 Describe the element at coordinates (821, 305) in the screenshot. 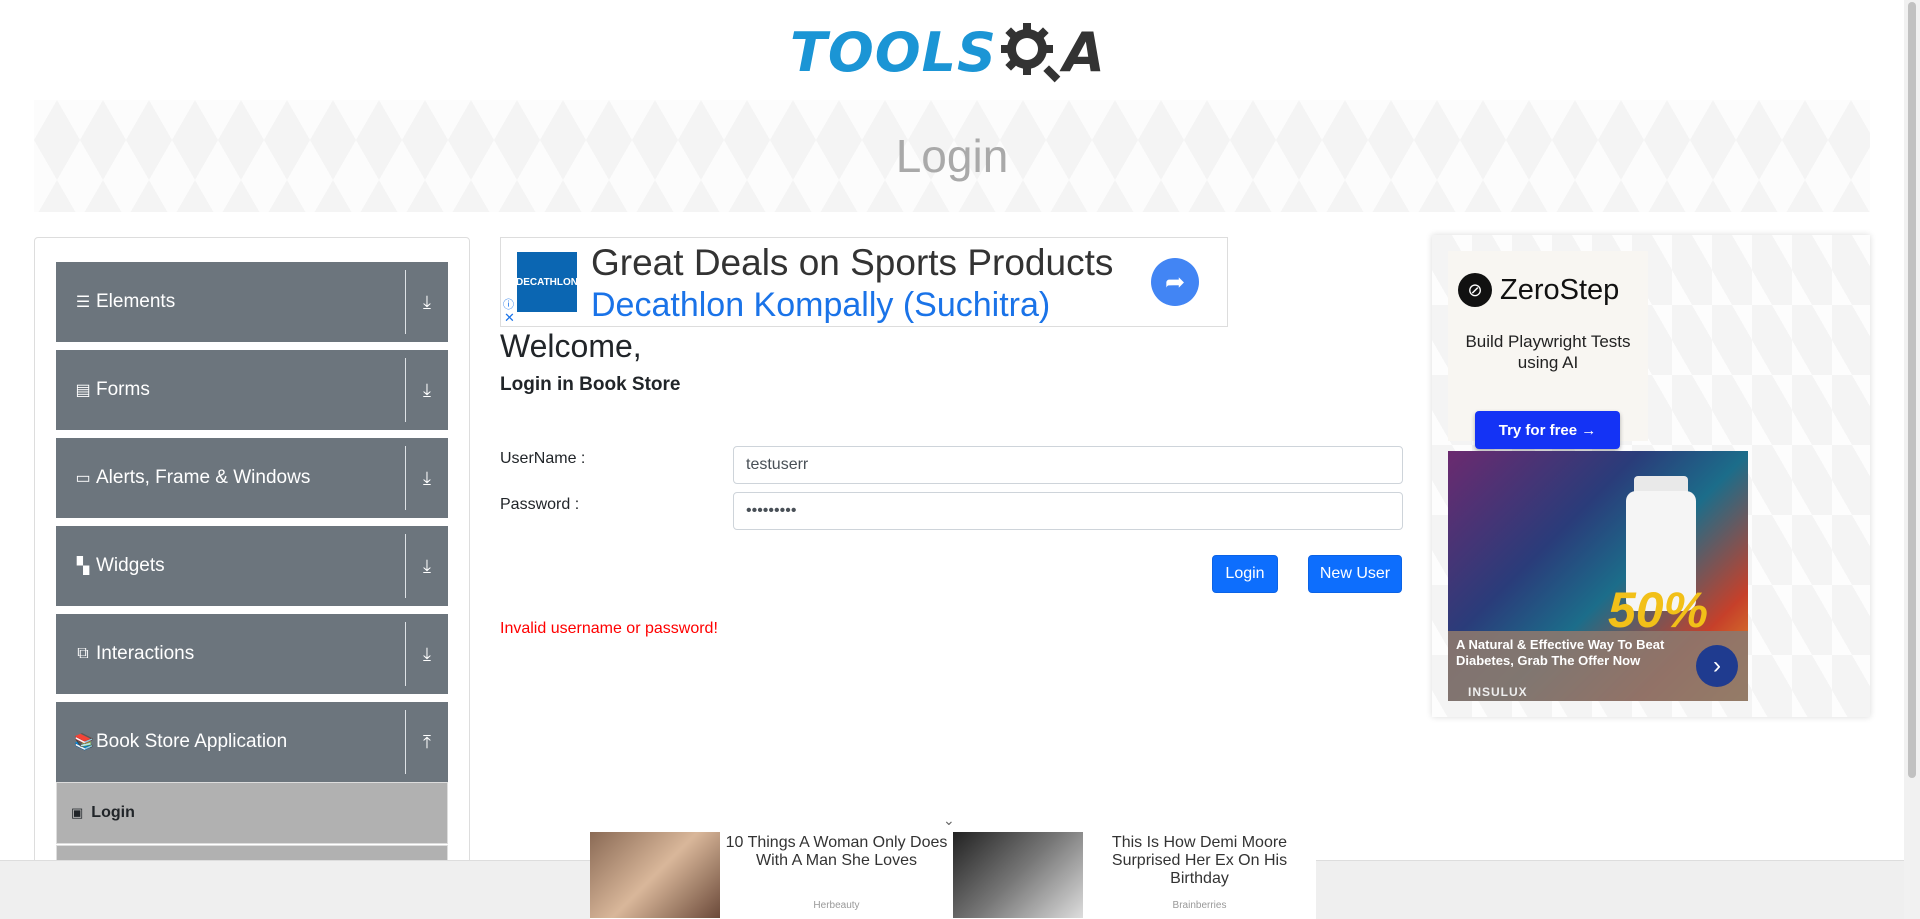

I see `ad-subtitle: Decathlon Kompally (Suchitra)` at that location.